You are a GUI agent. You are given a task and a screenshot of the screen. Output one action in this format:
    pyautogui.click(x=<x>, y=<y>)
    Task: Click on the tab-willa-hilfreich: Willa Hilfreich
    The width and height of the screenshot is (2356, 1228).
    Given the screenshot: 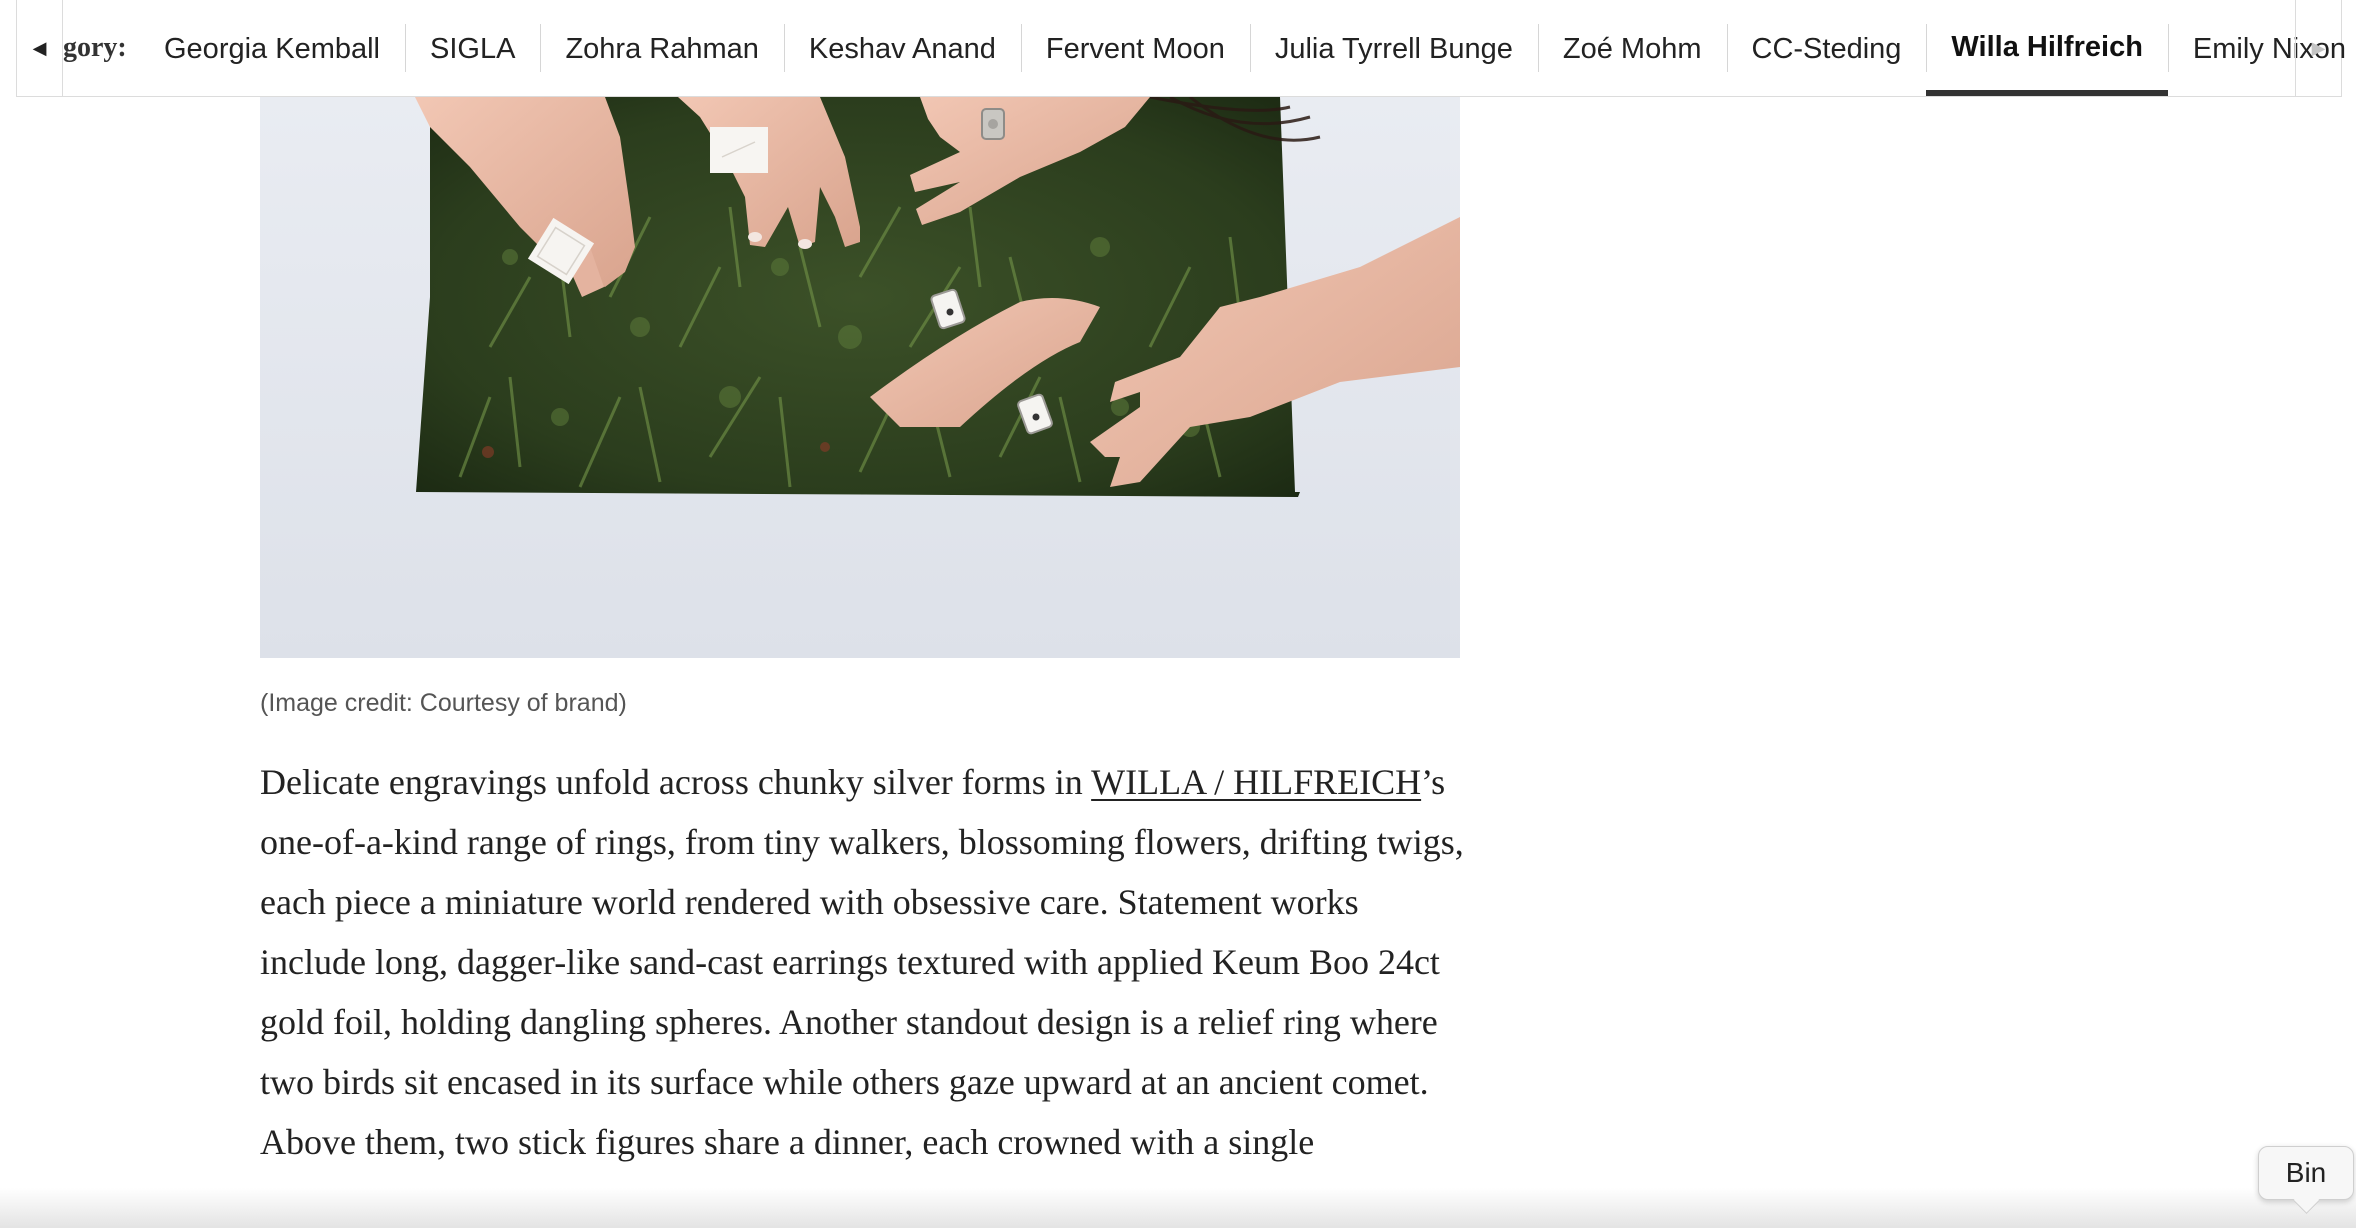 What is the action you would take?
    pyautogui.click(x=2047, y=48)
    